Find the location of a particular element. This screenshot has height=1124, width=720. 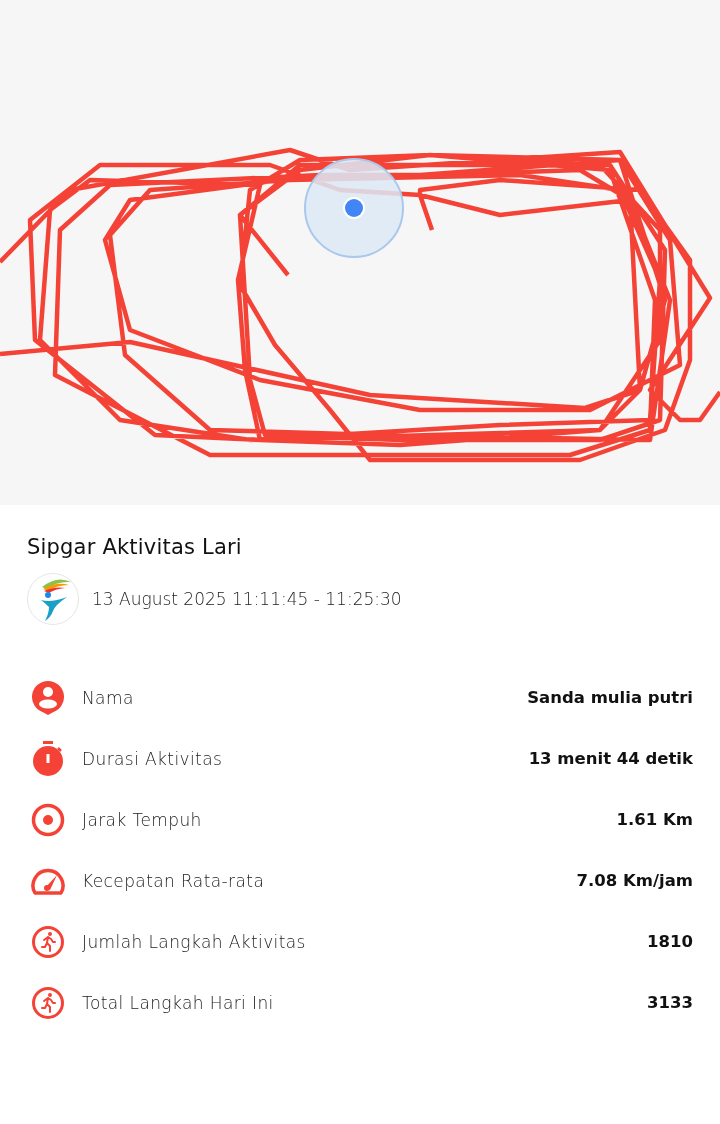

stat-value: 13 menit 44 detik is located at coordinates (610, 758).